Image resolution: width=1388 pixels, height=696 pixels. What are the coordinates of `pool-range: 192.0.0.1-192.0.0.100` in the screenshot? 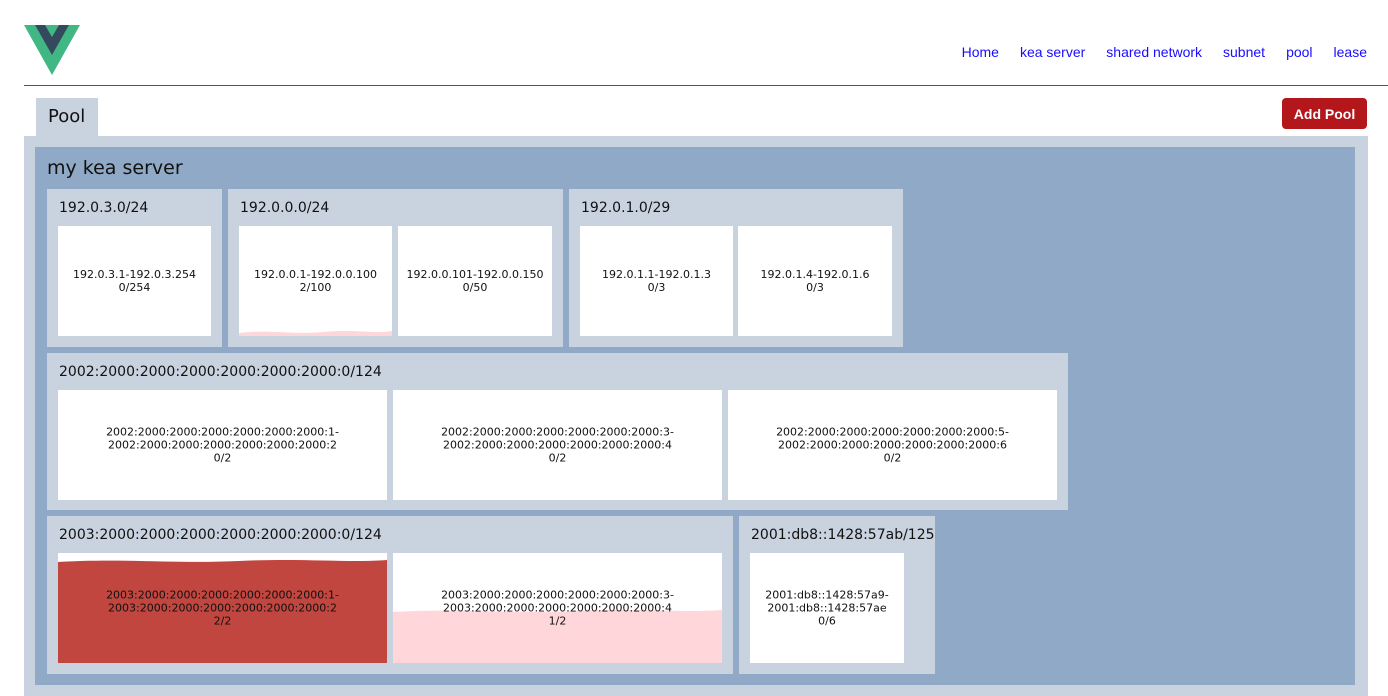 It's located at (315, 274).